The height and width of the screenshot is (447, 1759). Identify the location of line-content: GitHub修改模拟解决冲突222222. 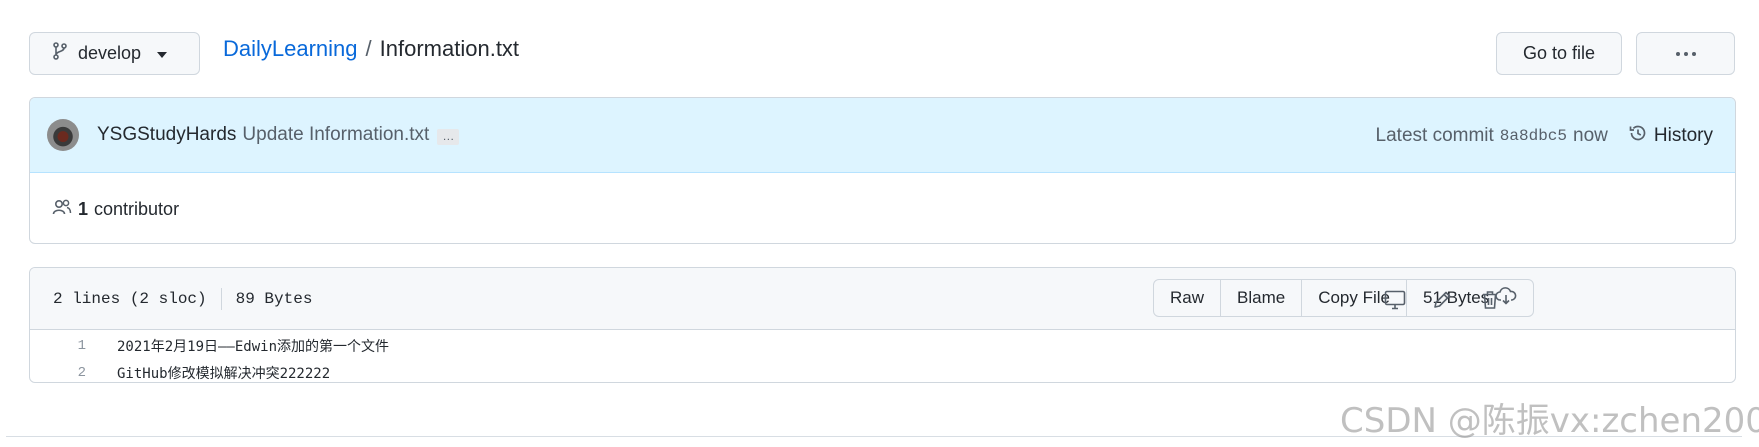
(224, 373).